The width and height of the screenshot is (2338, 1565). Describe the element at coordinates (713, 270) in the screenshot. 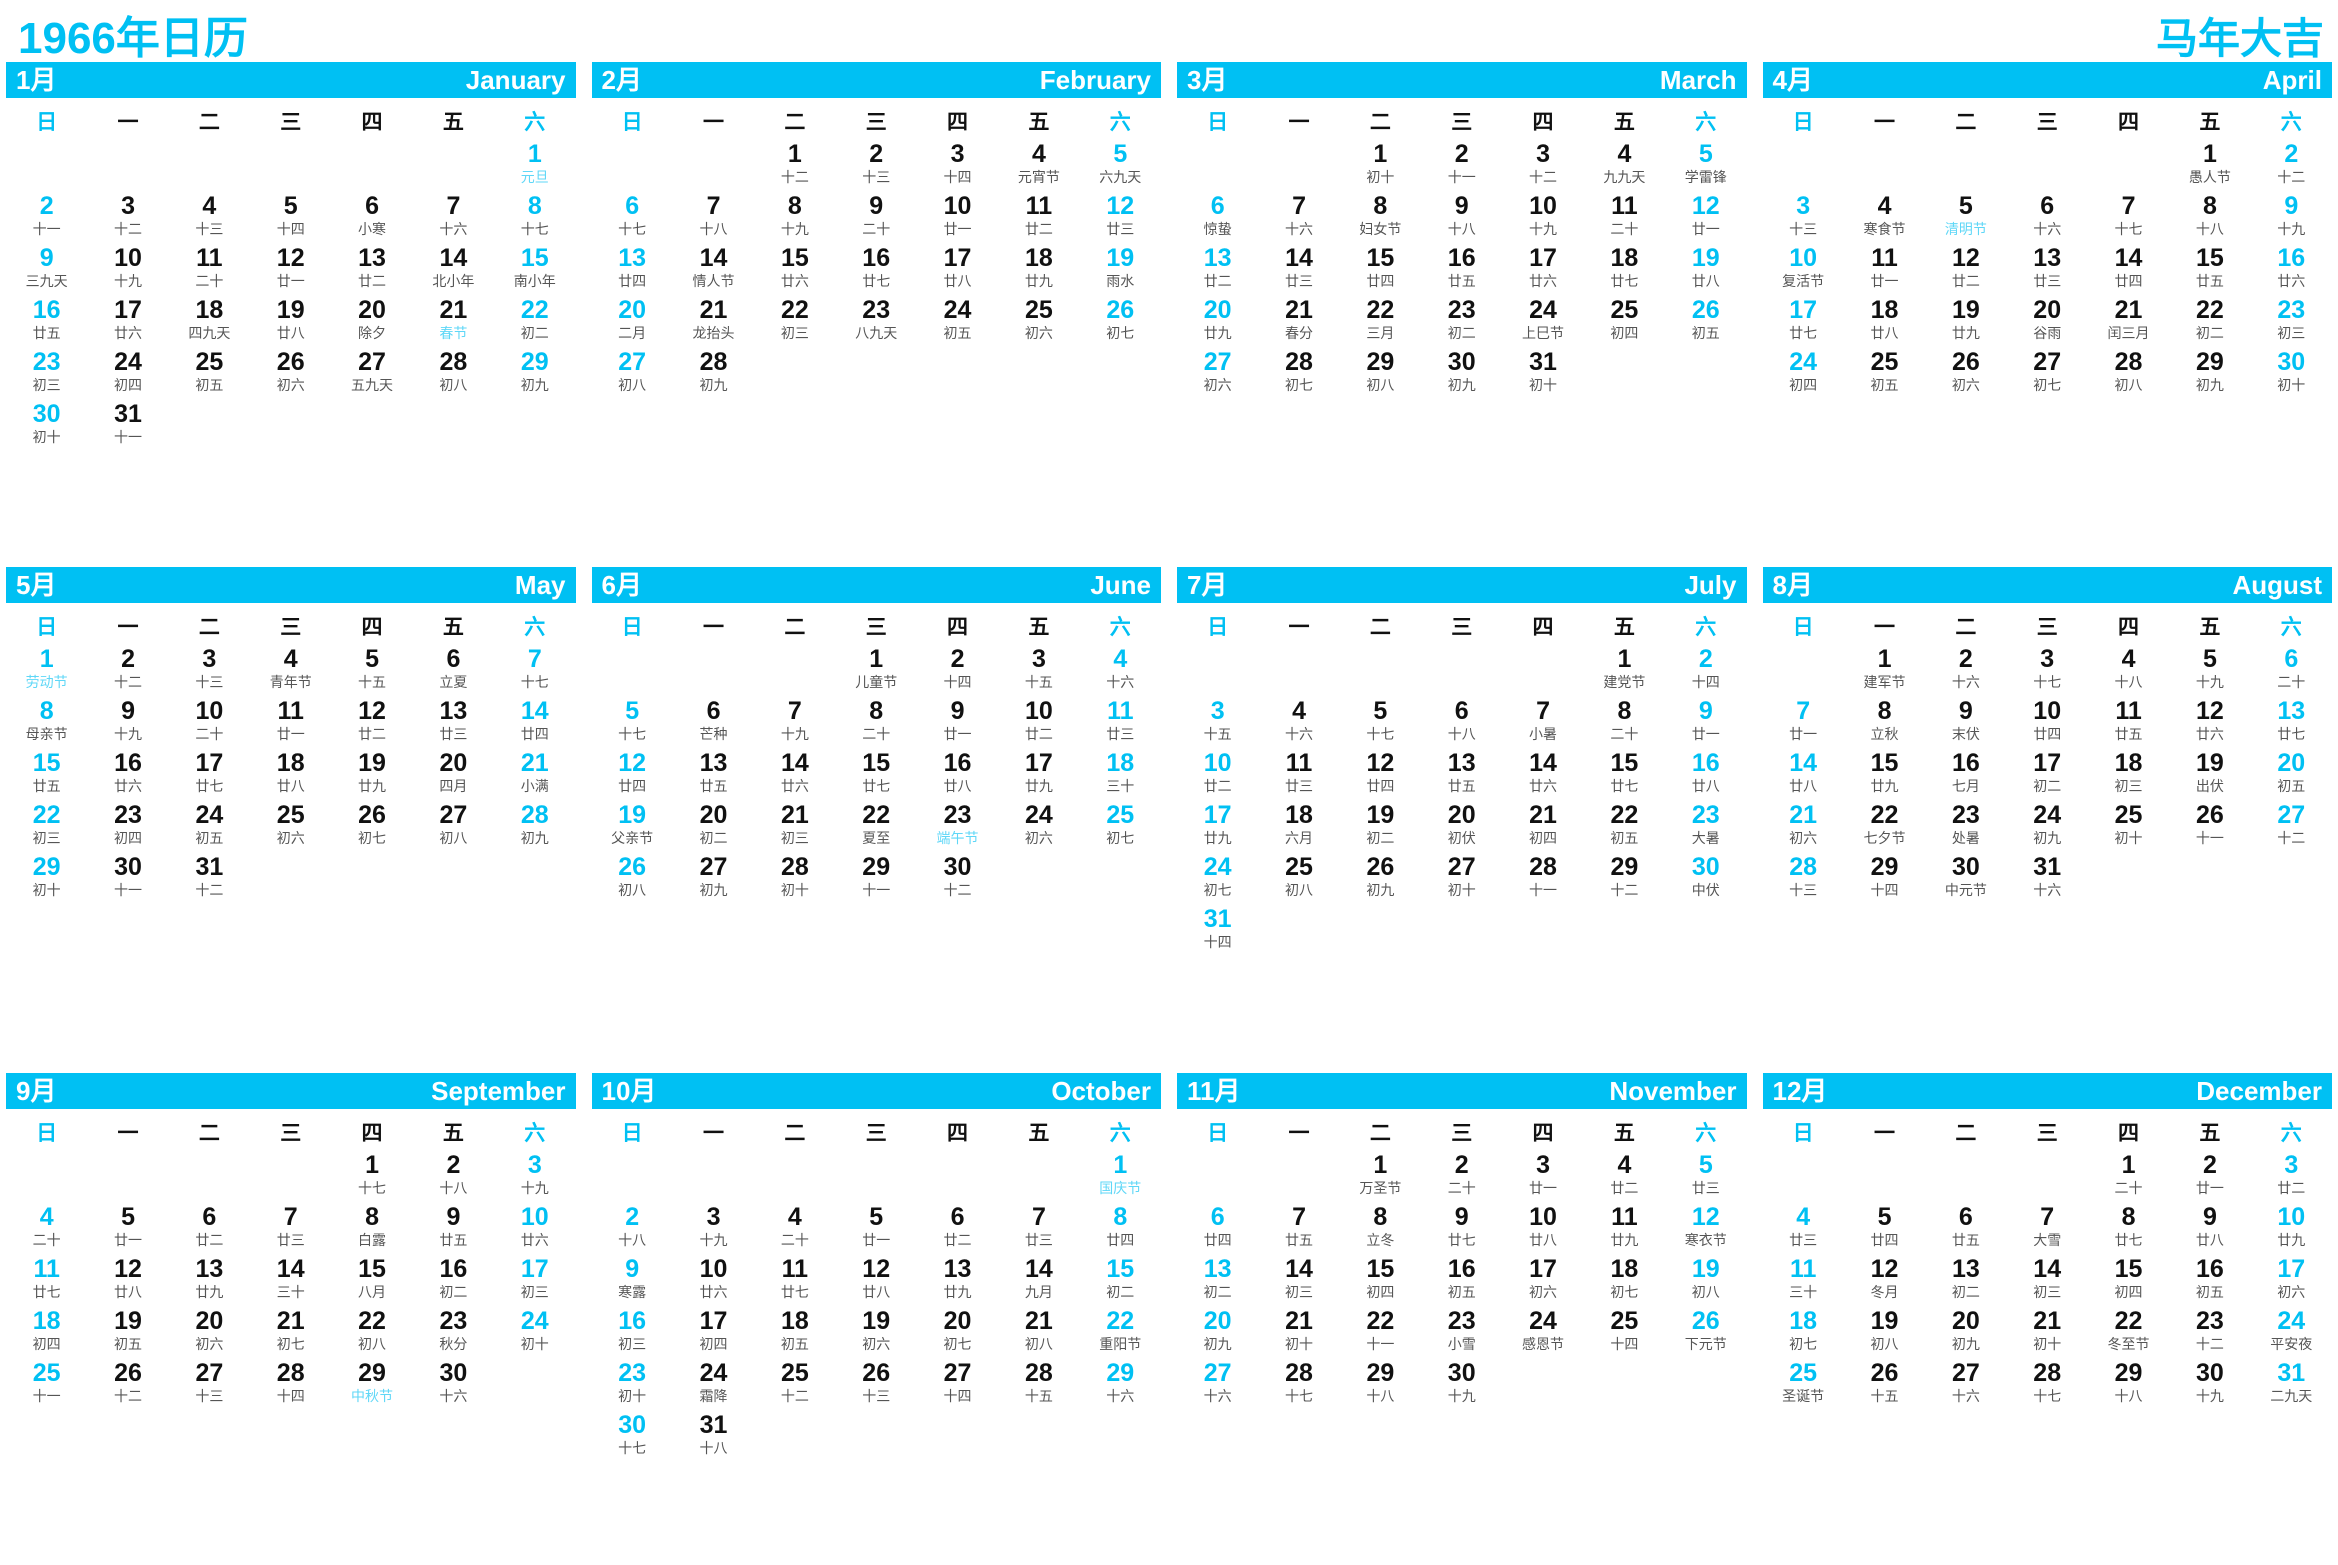

I see `day-cell: 14 情人节` at that location.